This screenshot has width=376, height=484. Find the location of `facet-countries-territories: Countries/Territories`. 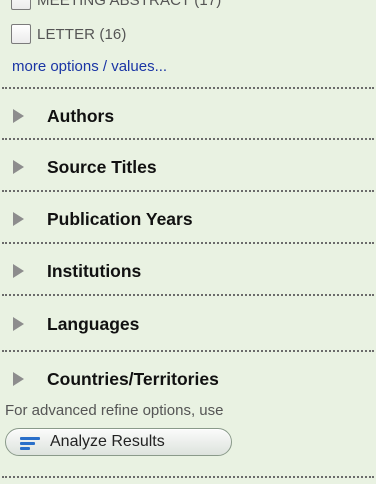

facet-countries-territories: Countries/Territories is located at coordinates (188, 379).